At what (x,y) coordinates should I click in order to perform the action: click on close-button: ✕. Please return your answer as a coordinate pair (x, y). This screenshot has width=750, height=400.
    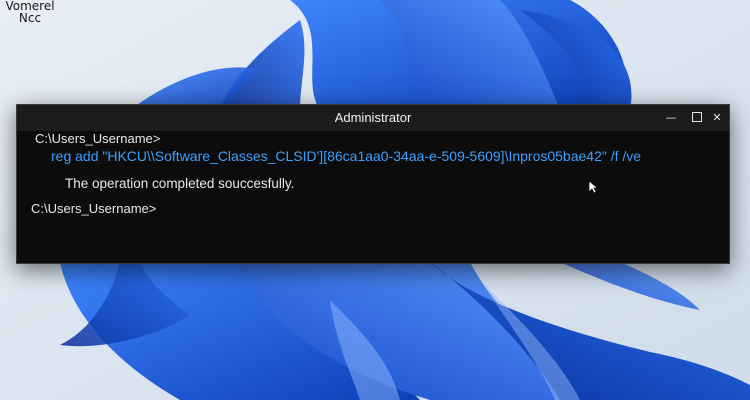
    Looking at the image, I should click on (717, 117).